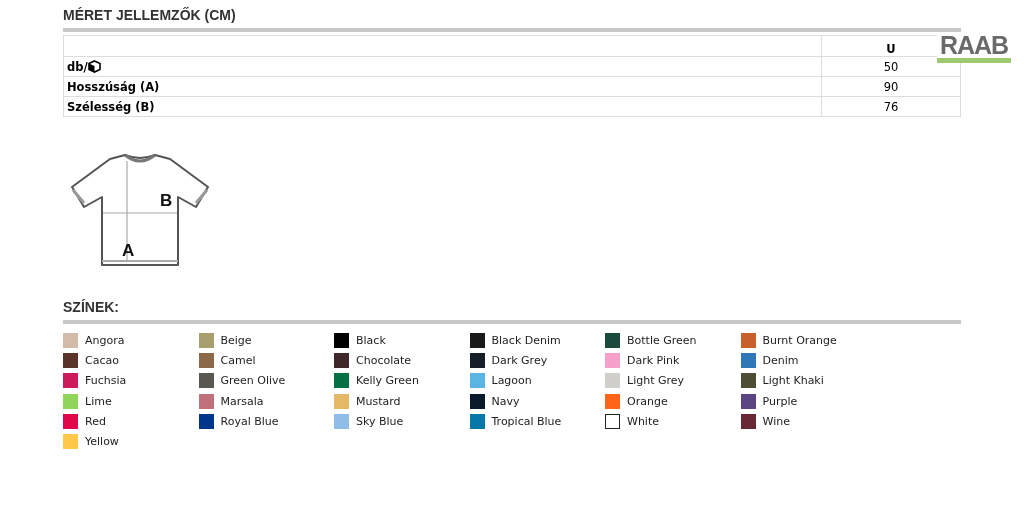  What do you see at coordinates (378, 401) in the screenshot?
I see `color-name: Mustard` at bounding box center [378, 401].